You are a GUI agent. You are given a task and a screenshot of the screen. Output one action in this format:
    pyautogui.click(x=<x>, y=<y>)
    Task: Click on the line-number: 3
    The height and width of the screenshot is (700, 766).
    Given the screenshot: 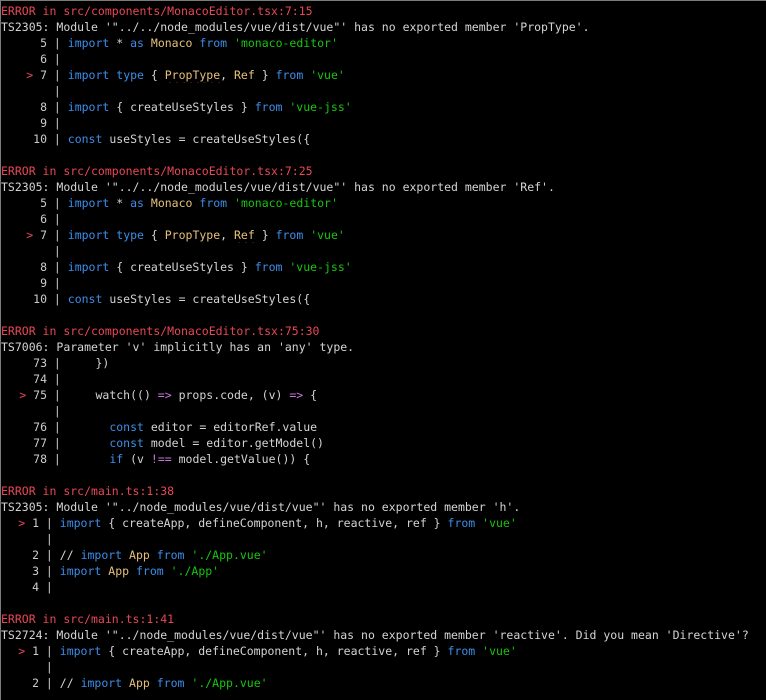 What is the action you would take?
    pyautogui.click(x=35, y=571)
    